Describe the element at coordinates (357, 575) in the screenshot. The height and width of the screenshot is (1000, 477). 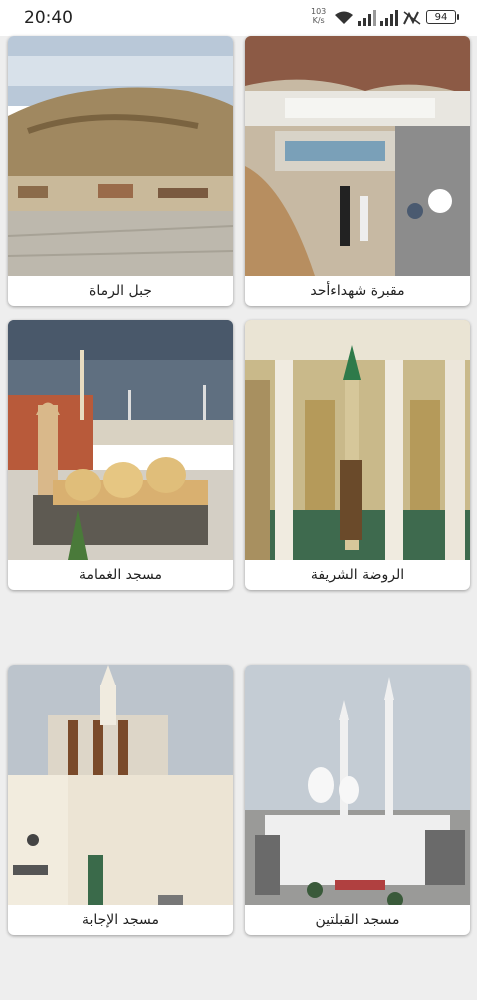
I see `place-label: الروضة الشريفة` at that location.